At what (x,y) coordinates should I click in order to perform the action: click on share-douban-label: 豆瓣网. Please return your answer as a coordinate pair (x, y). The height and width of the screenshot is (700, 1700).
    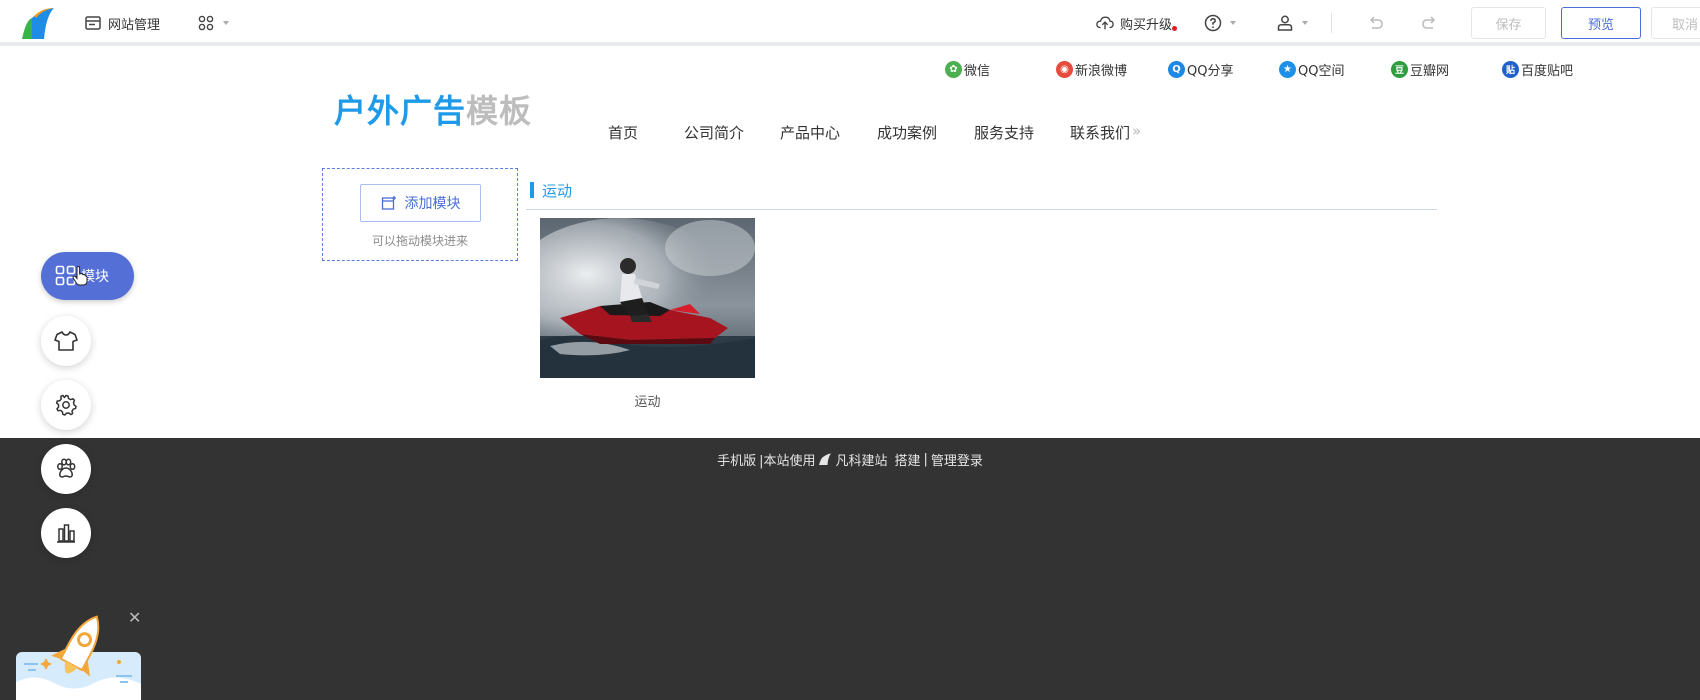
    Looking at the image, I should click on (1430, 71).